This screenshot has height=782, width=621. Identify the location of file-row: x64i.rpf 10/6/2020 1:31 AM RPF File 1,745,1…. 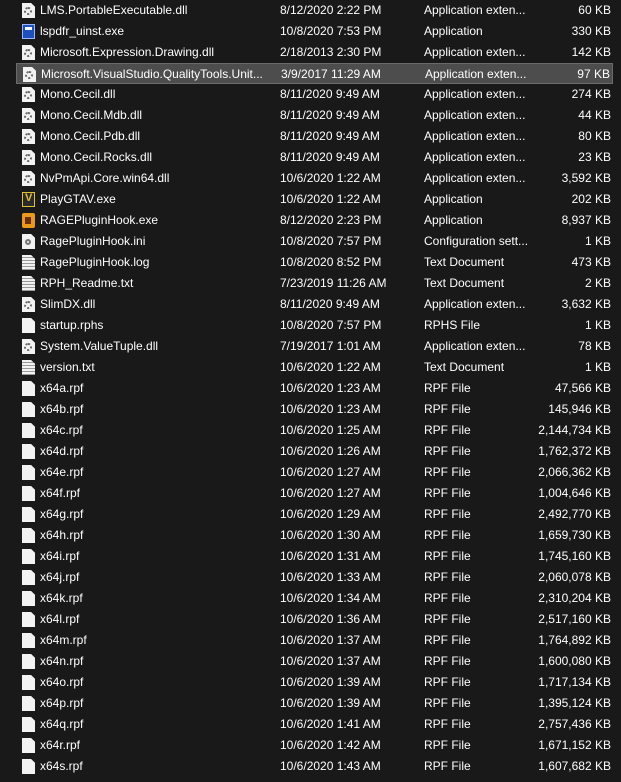
(314, 556).